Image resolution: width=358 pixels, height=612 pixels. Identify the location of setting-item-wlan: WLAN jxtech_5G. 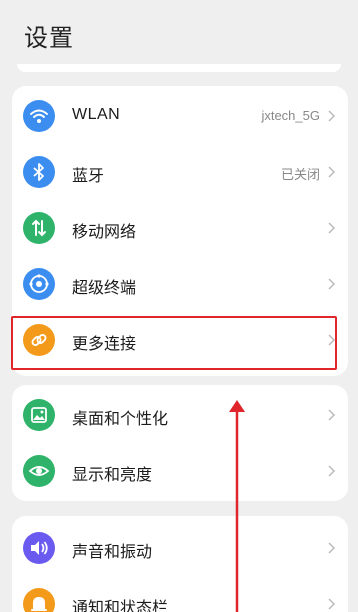
(180, 116).